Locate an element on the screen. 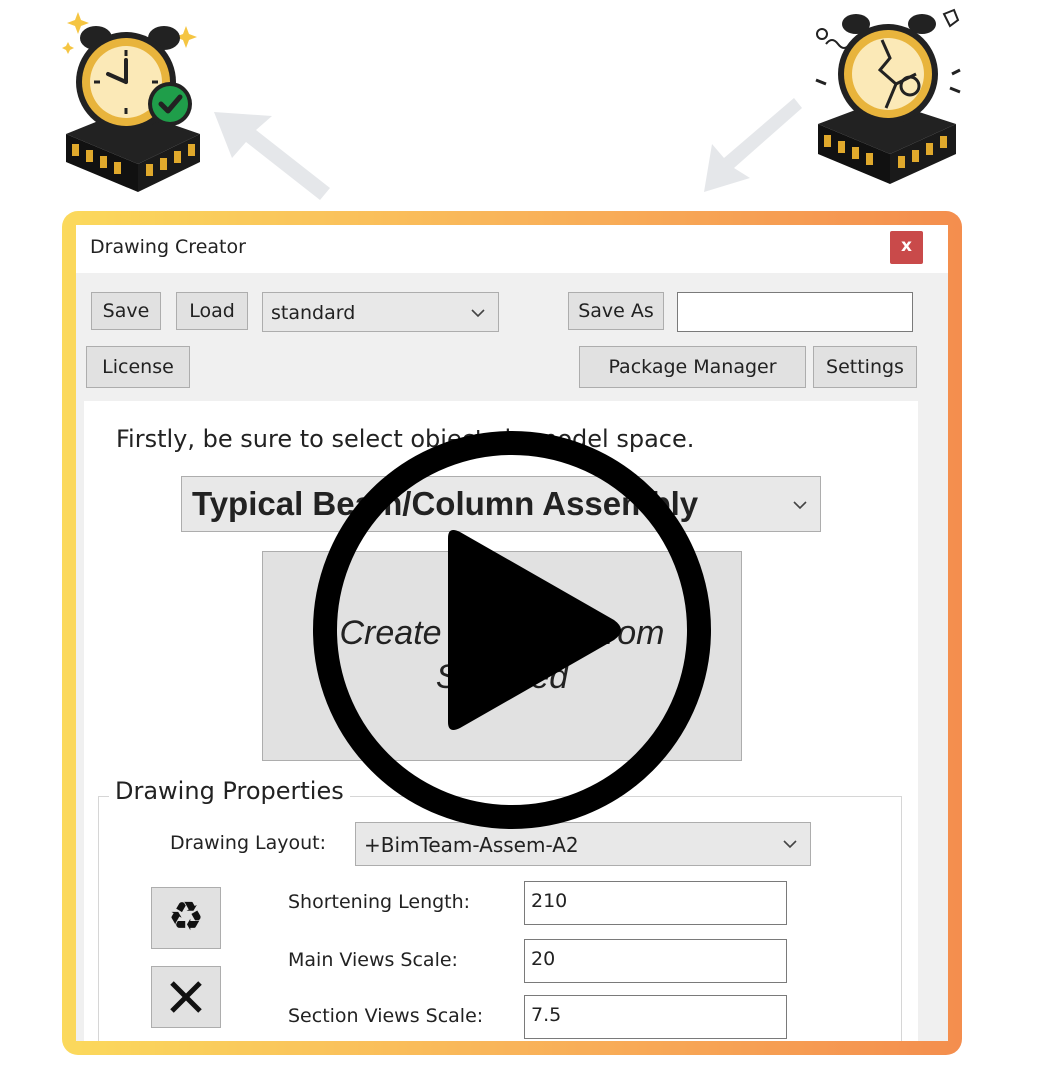  load-button: Load is located at coordinates (212, 311).